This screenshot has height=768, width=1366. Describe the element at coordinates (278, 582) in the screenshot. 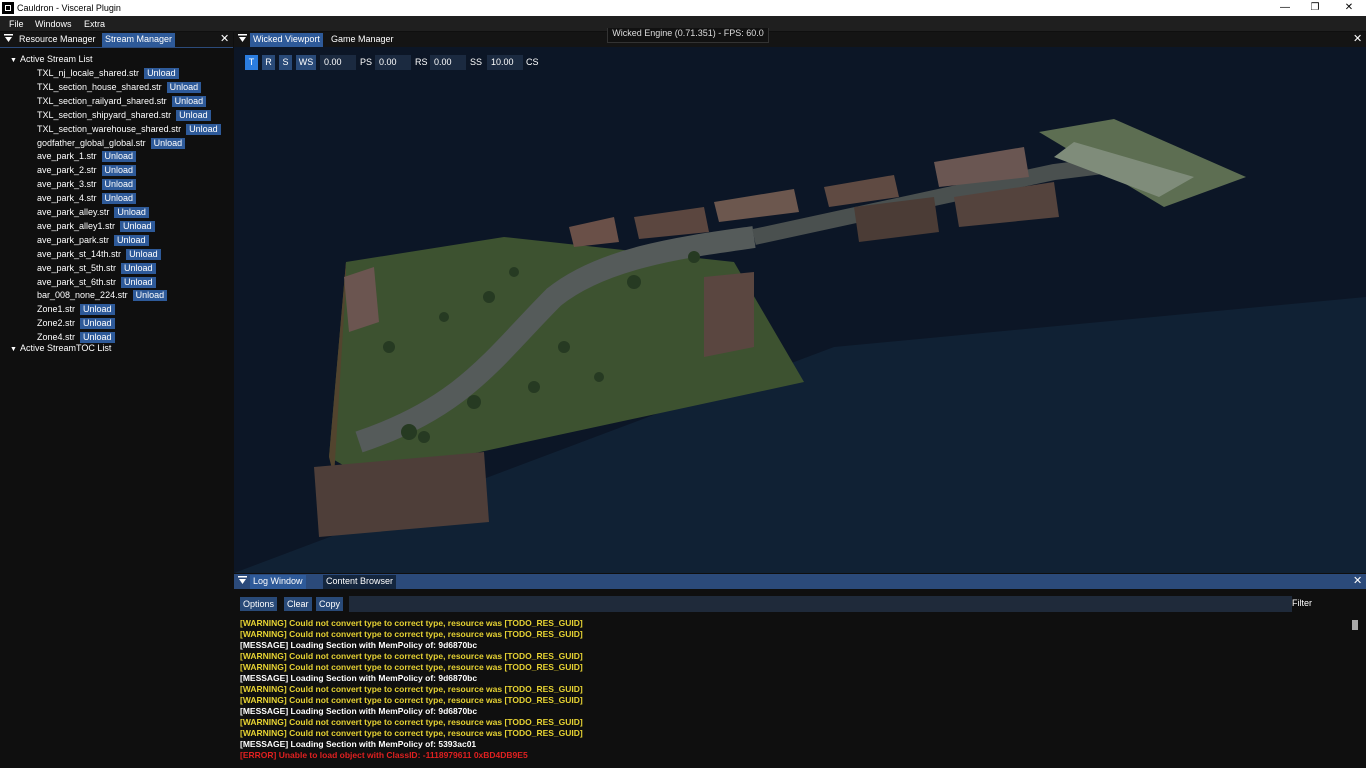

I see `tab-log-window: Log Window` at that location.